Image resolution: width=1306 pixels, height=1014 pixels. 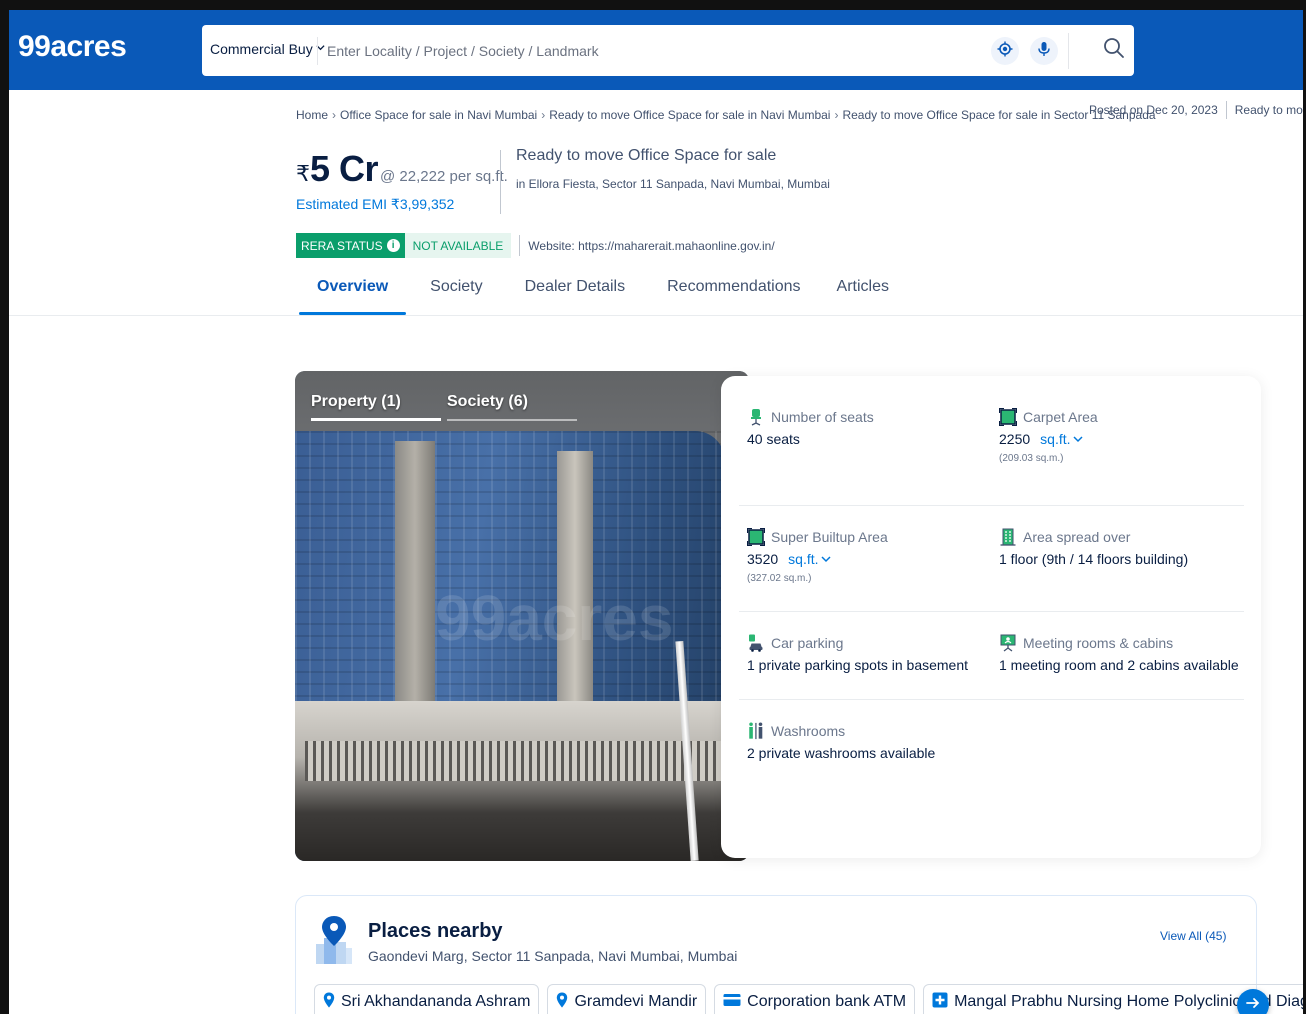 I want to click on detail-label: Area spread over, so click(x=1077, y=537).